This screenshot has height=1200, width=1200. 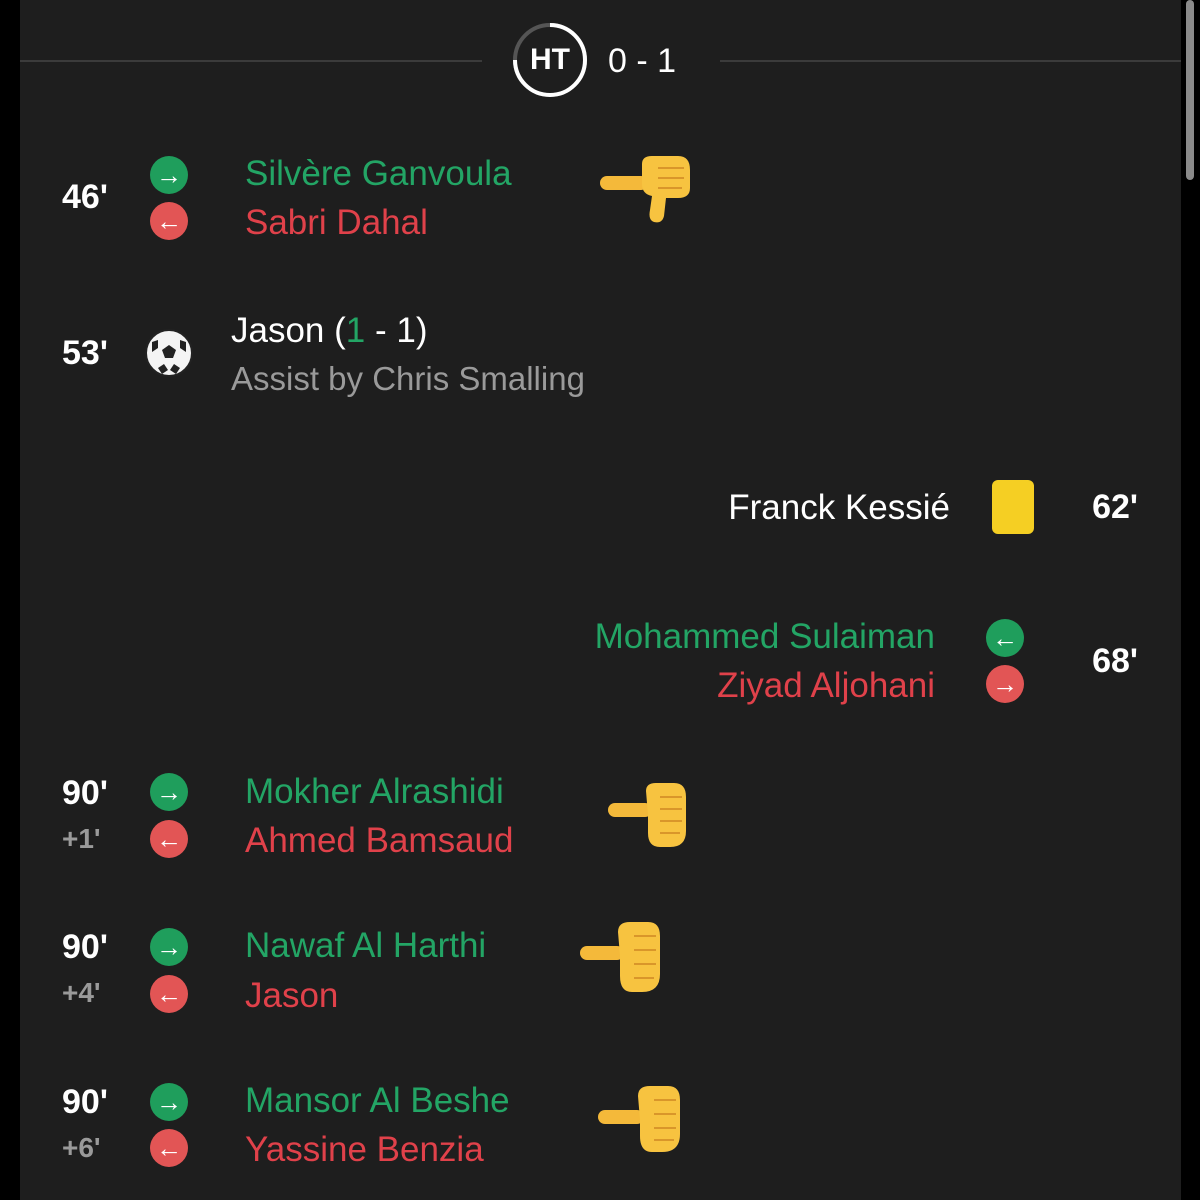 I want to click on player-out-name: Jason, so click(x=292, y=995).